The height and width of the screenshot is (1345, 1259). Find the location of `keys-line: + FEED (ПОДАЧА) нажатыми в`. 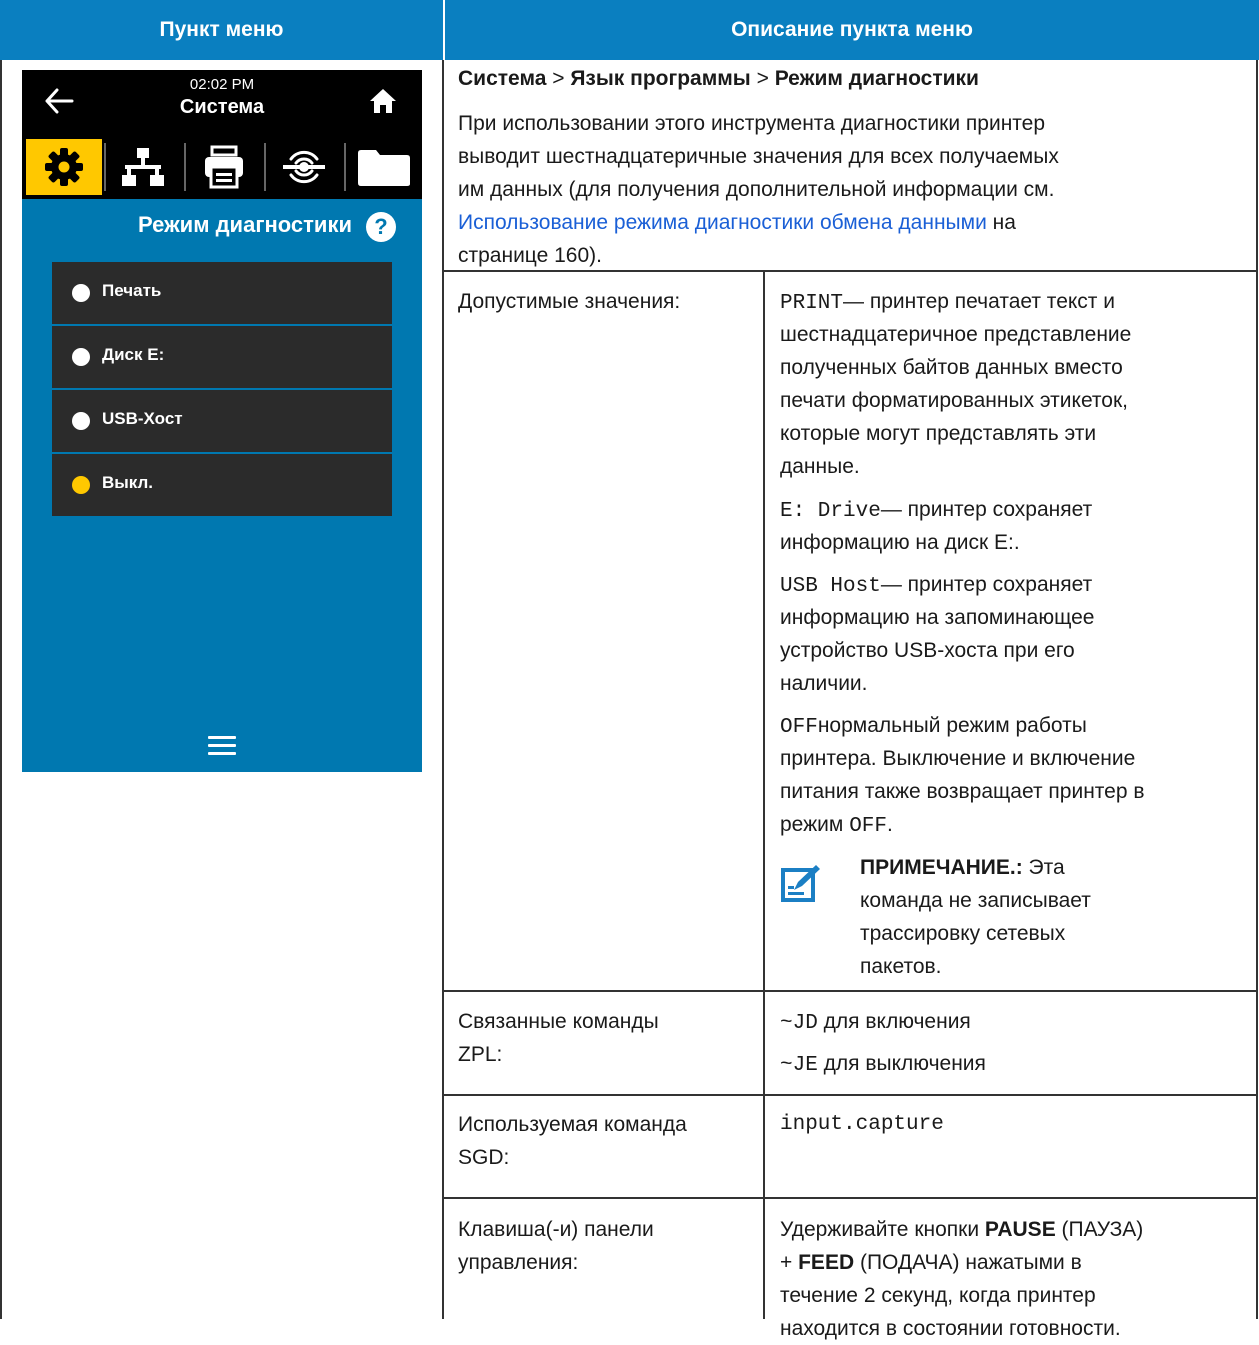

keys-line: + FEED (ПОДАЧА) нажатыми в is located at coordinates (931, 1262).